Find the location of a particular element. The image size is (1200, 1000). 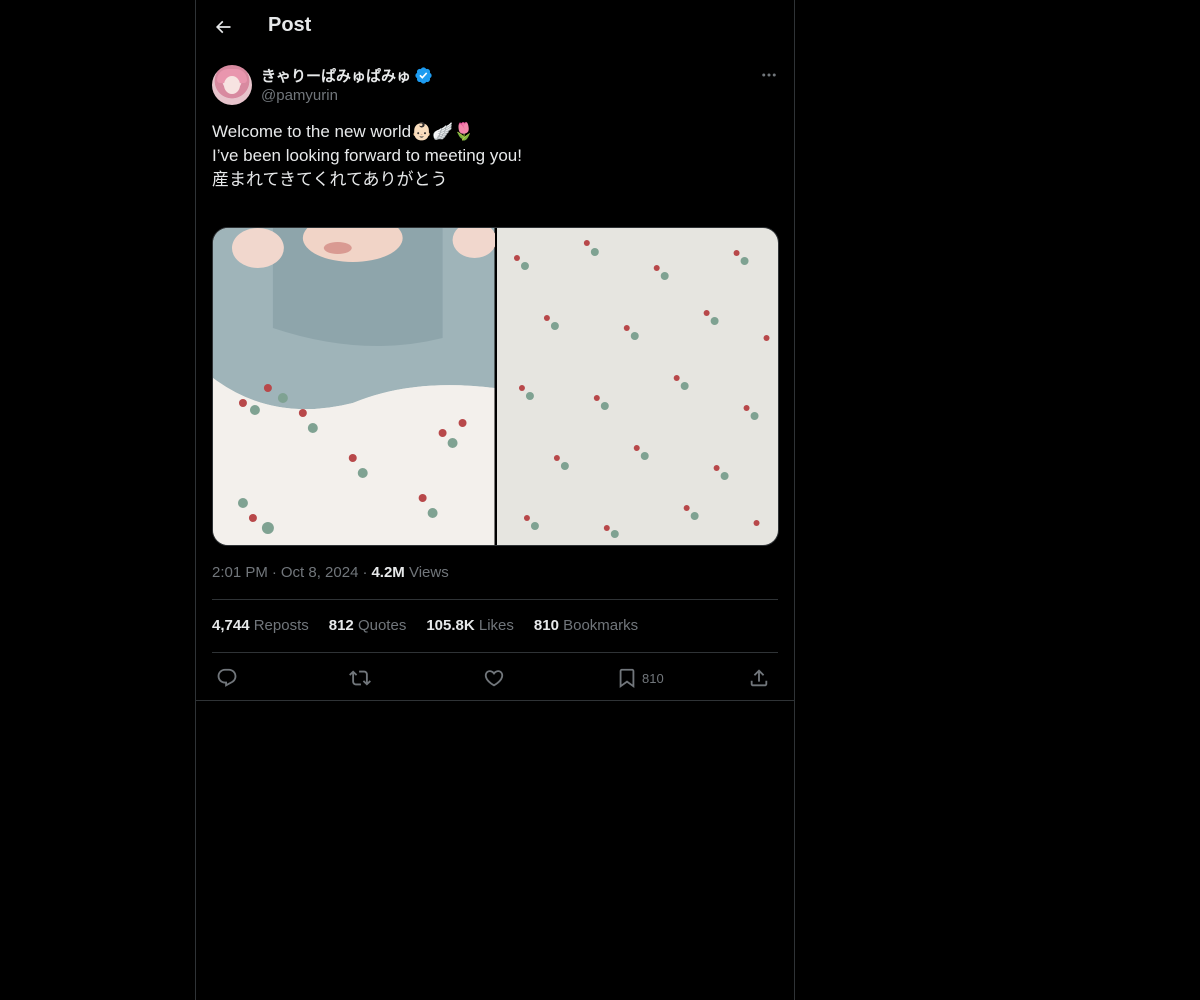

bookmarks-stat: 810 Bookmarks is located at coordinates (586, 625).